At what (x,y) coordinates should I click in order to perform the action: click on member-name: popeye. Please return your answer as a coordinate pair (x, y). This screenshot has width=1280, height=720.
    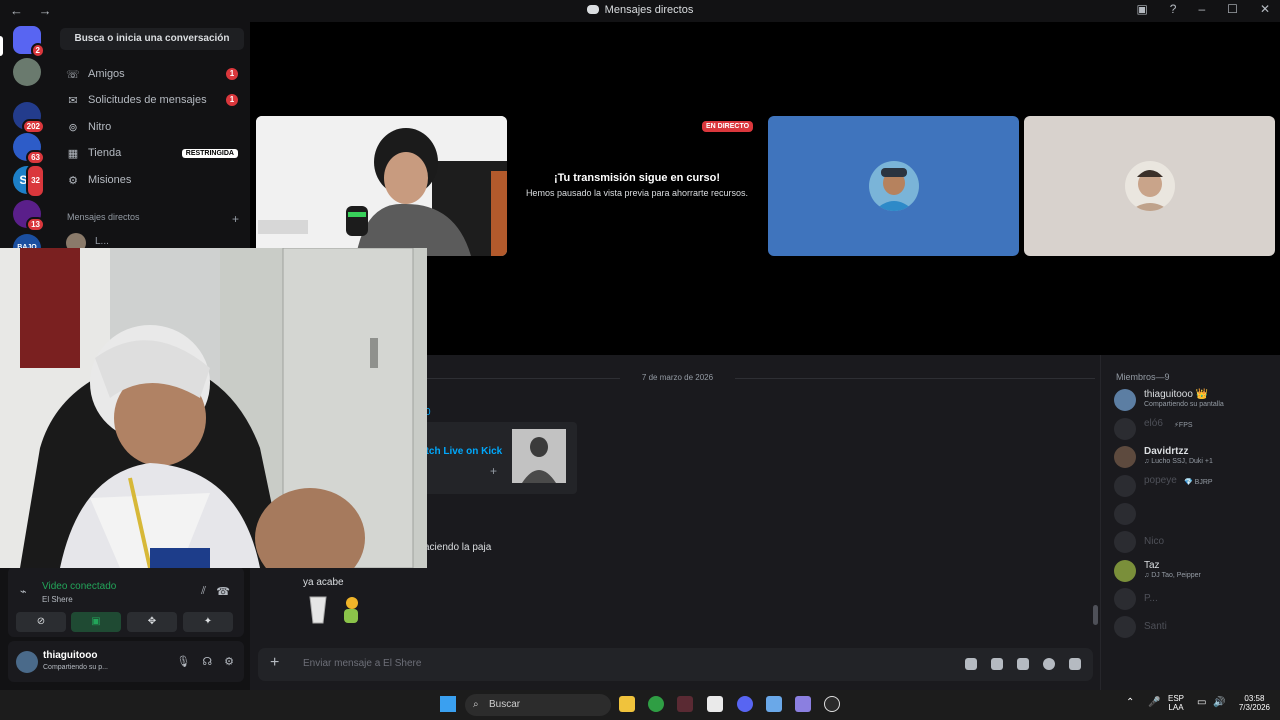
    Looking at the image, I should click on (1160, 480).